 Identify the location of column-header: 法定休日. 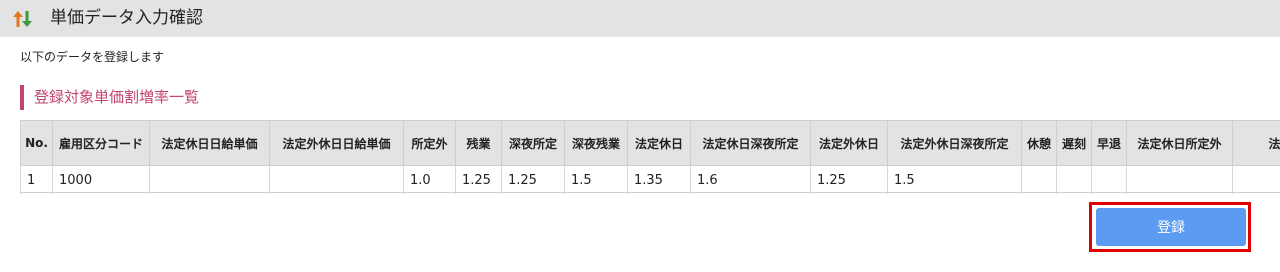
(659, 143).